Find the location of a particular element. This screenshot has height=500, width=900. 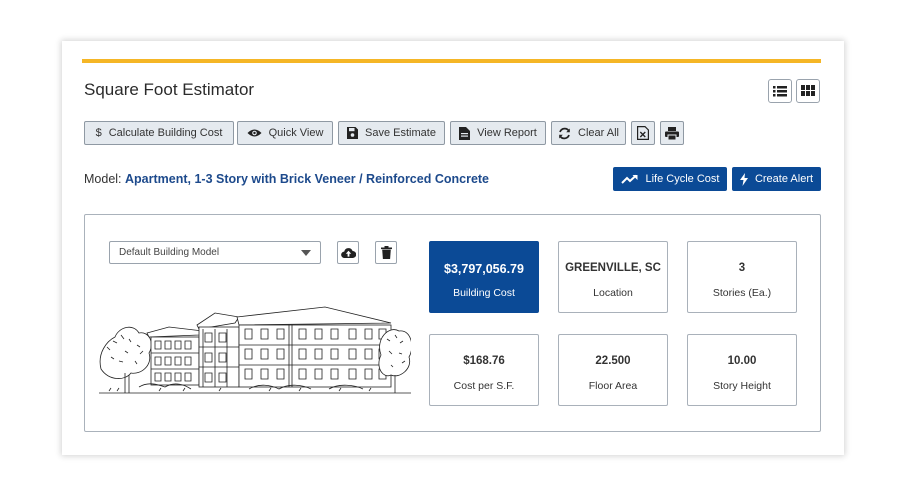

create-alert-button: Create Alert is located at coordinates (776, 179).